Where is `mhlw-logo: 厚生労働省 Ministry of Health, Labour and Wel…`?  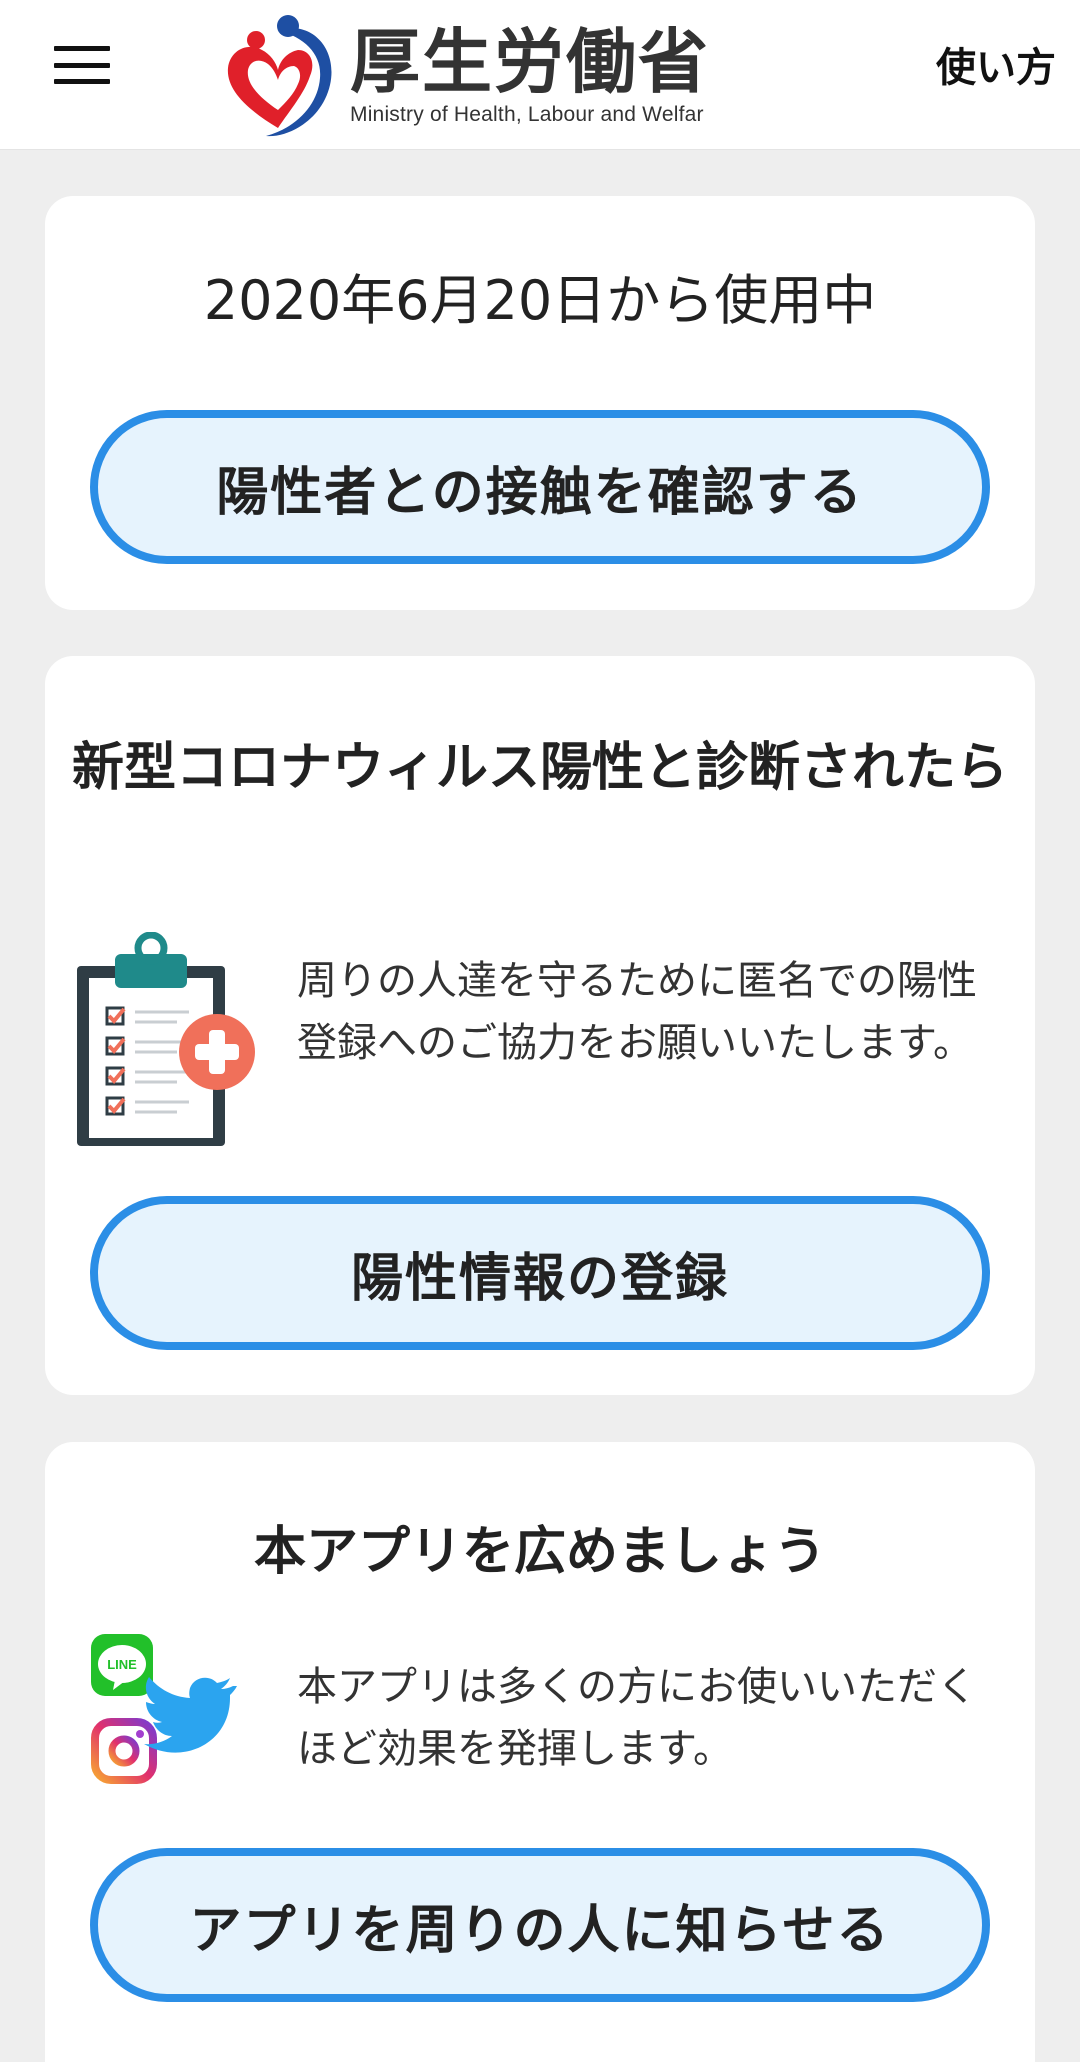 mhlw-logo: 厚生労働省 Ministry of Health, Labour and Wel… is located at coordinates (468, 75).